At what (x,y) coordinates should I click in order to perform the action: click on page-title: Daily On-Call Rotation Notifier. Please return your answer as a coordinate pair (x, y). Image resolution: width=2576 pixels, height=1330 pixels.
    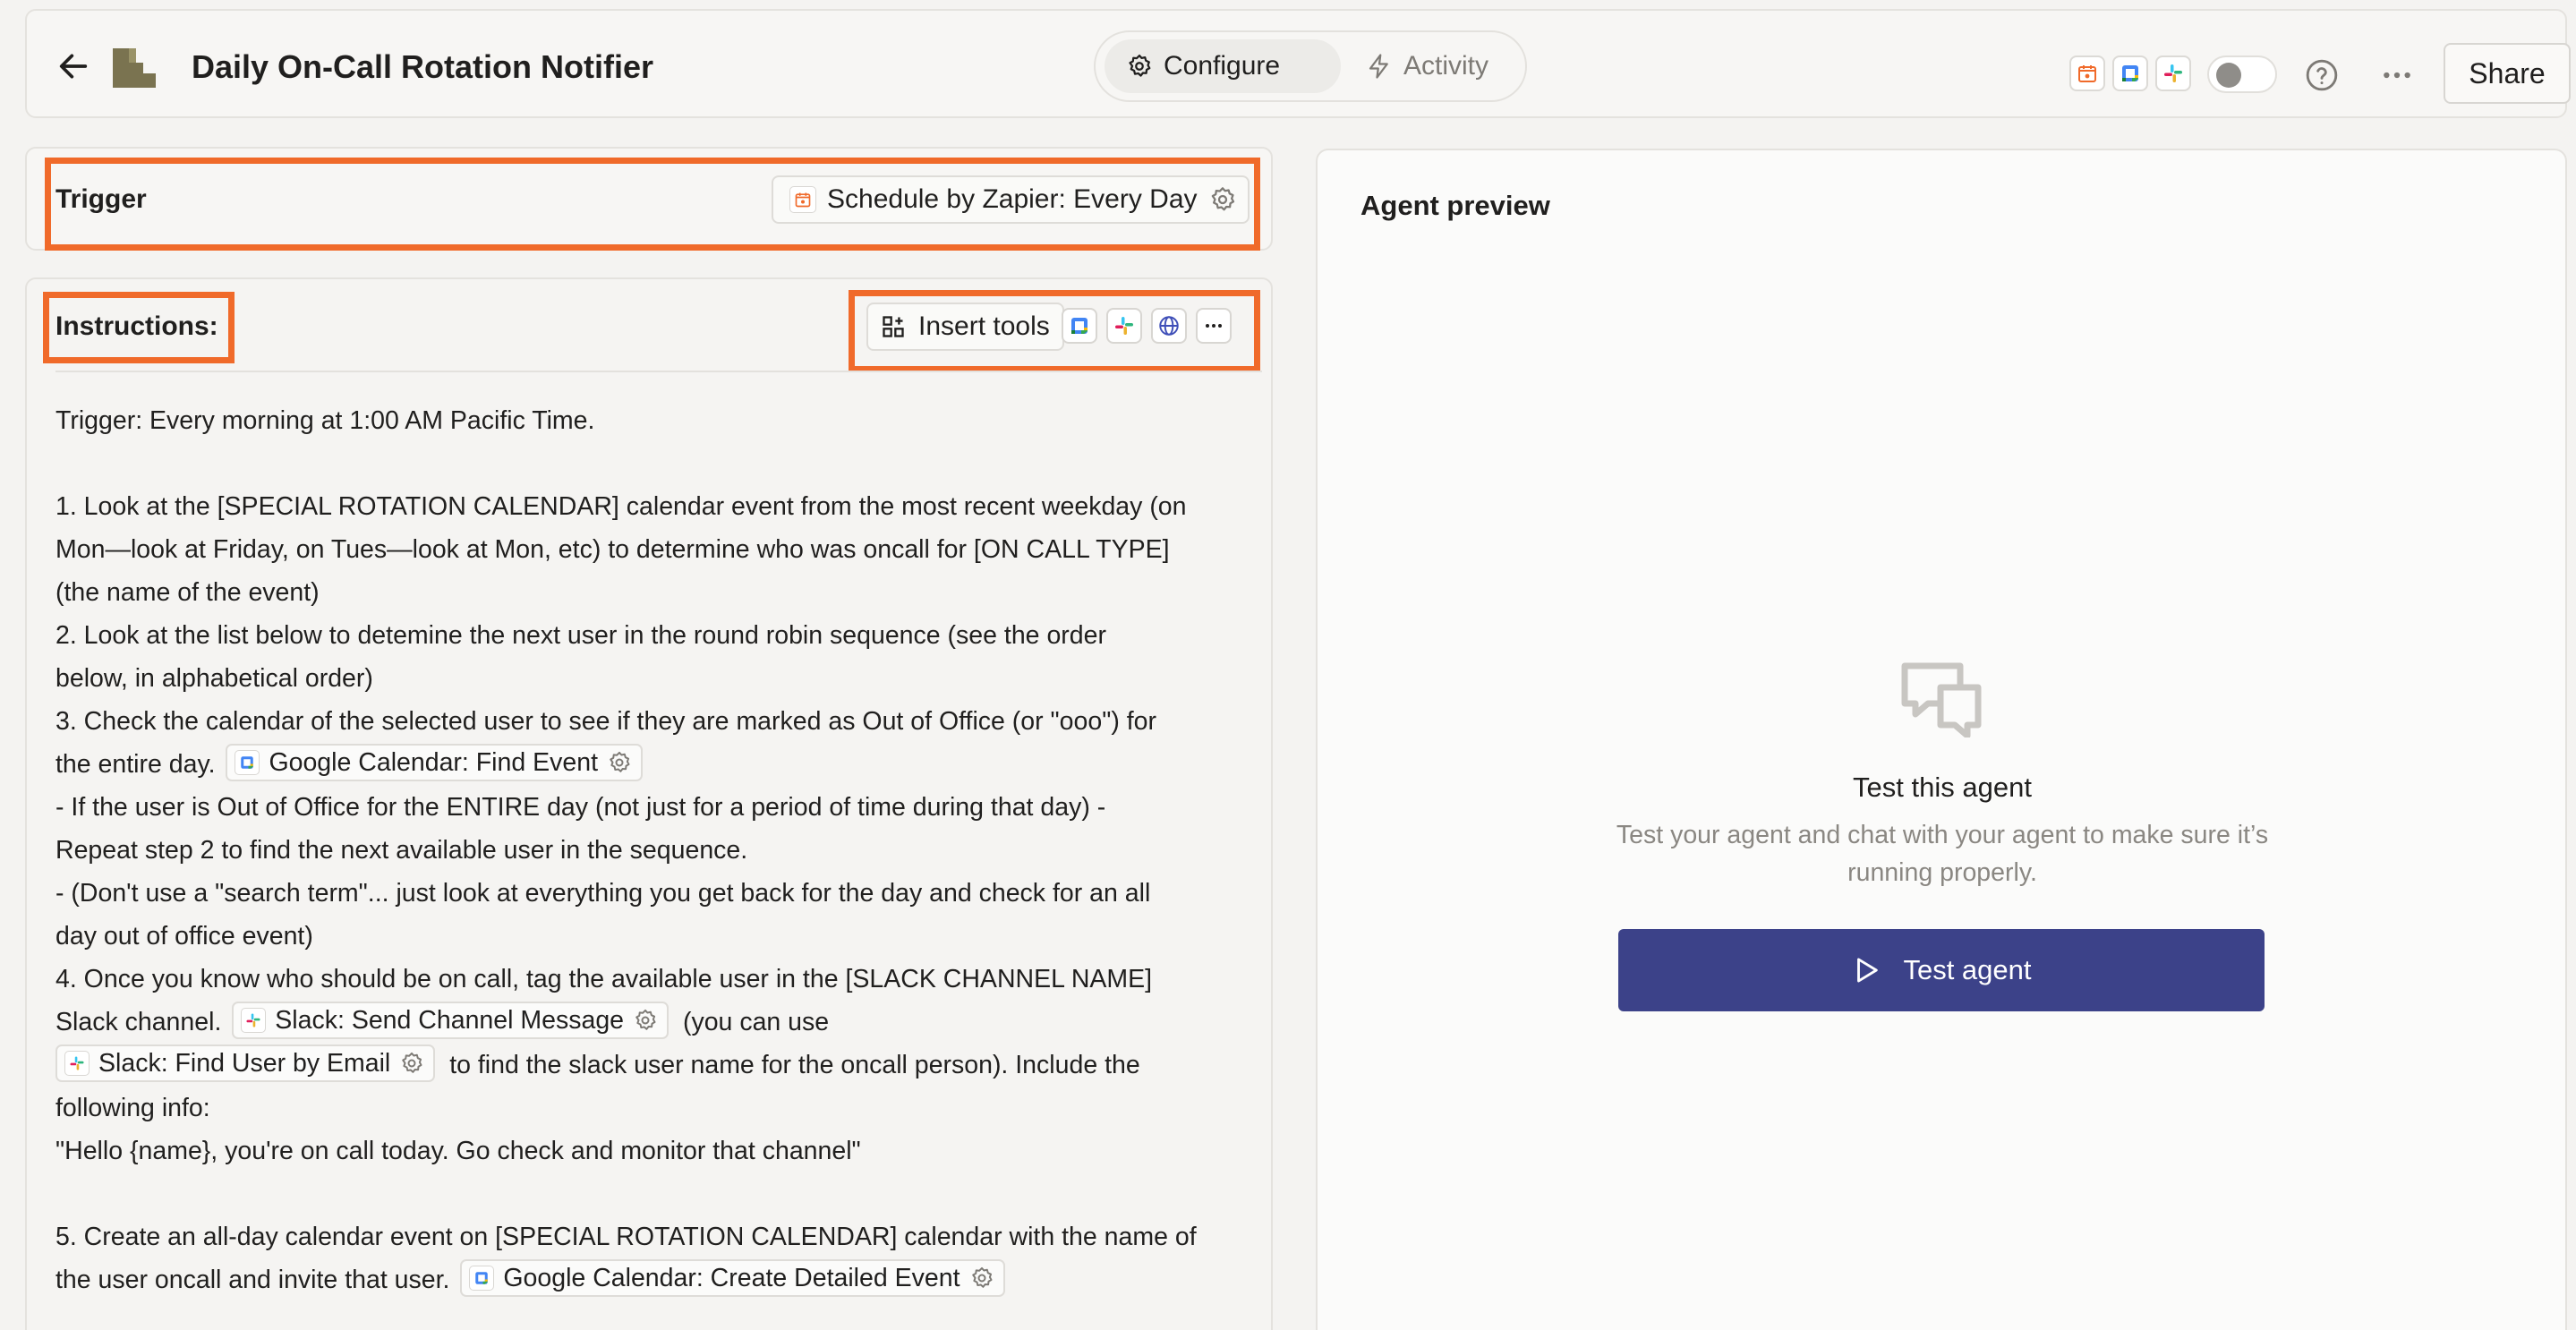
    Looking at the image, I should click on (423, 66).